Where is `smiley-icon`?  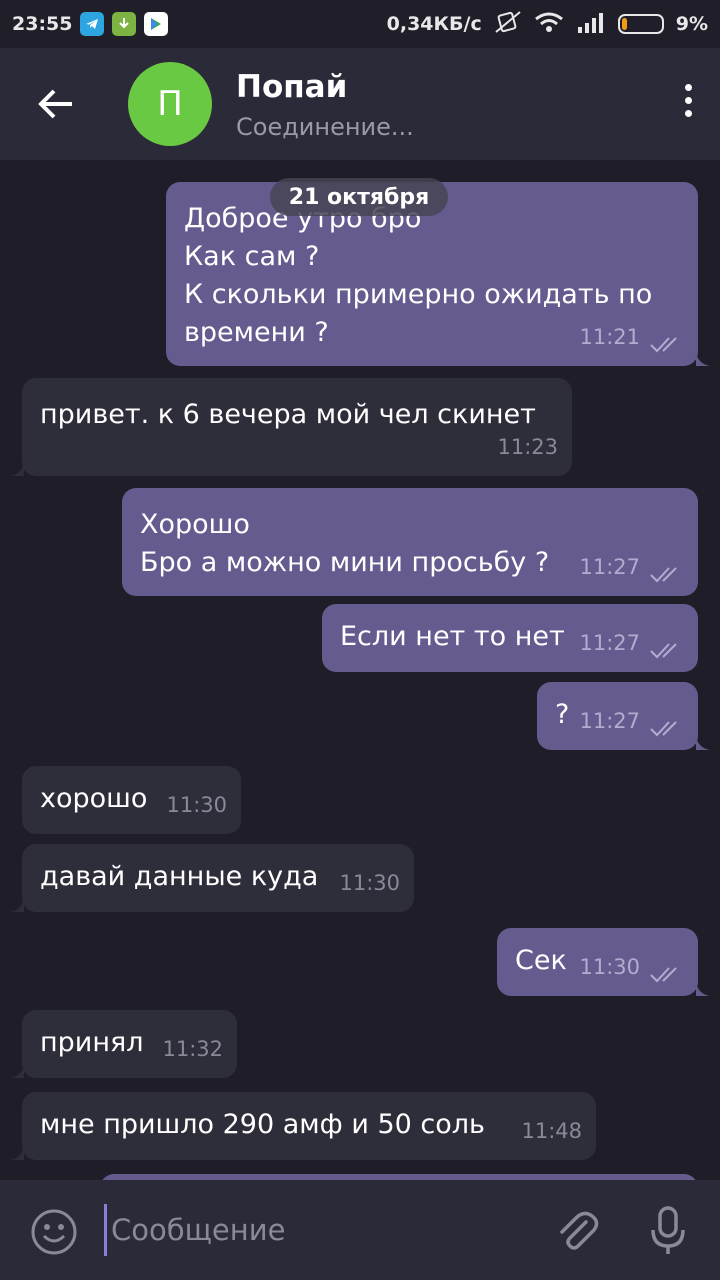 smiley-icon is located at coordinates (54, 1232).